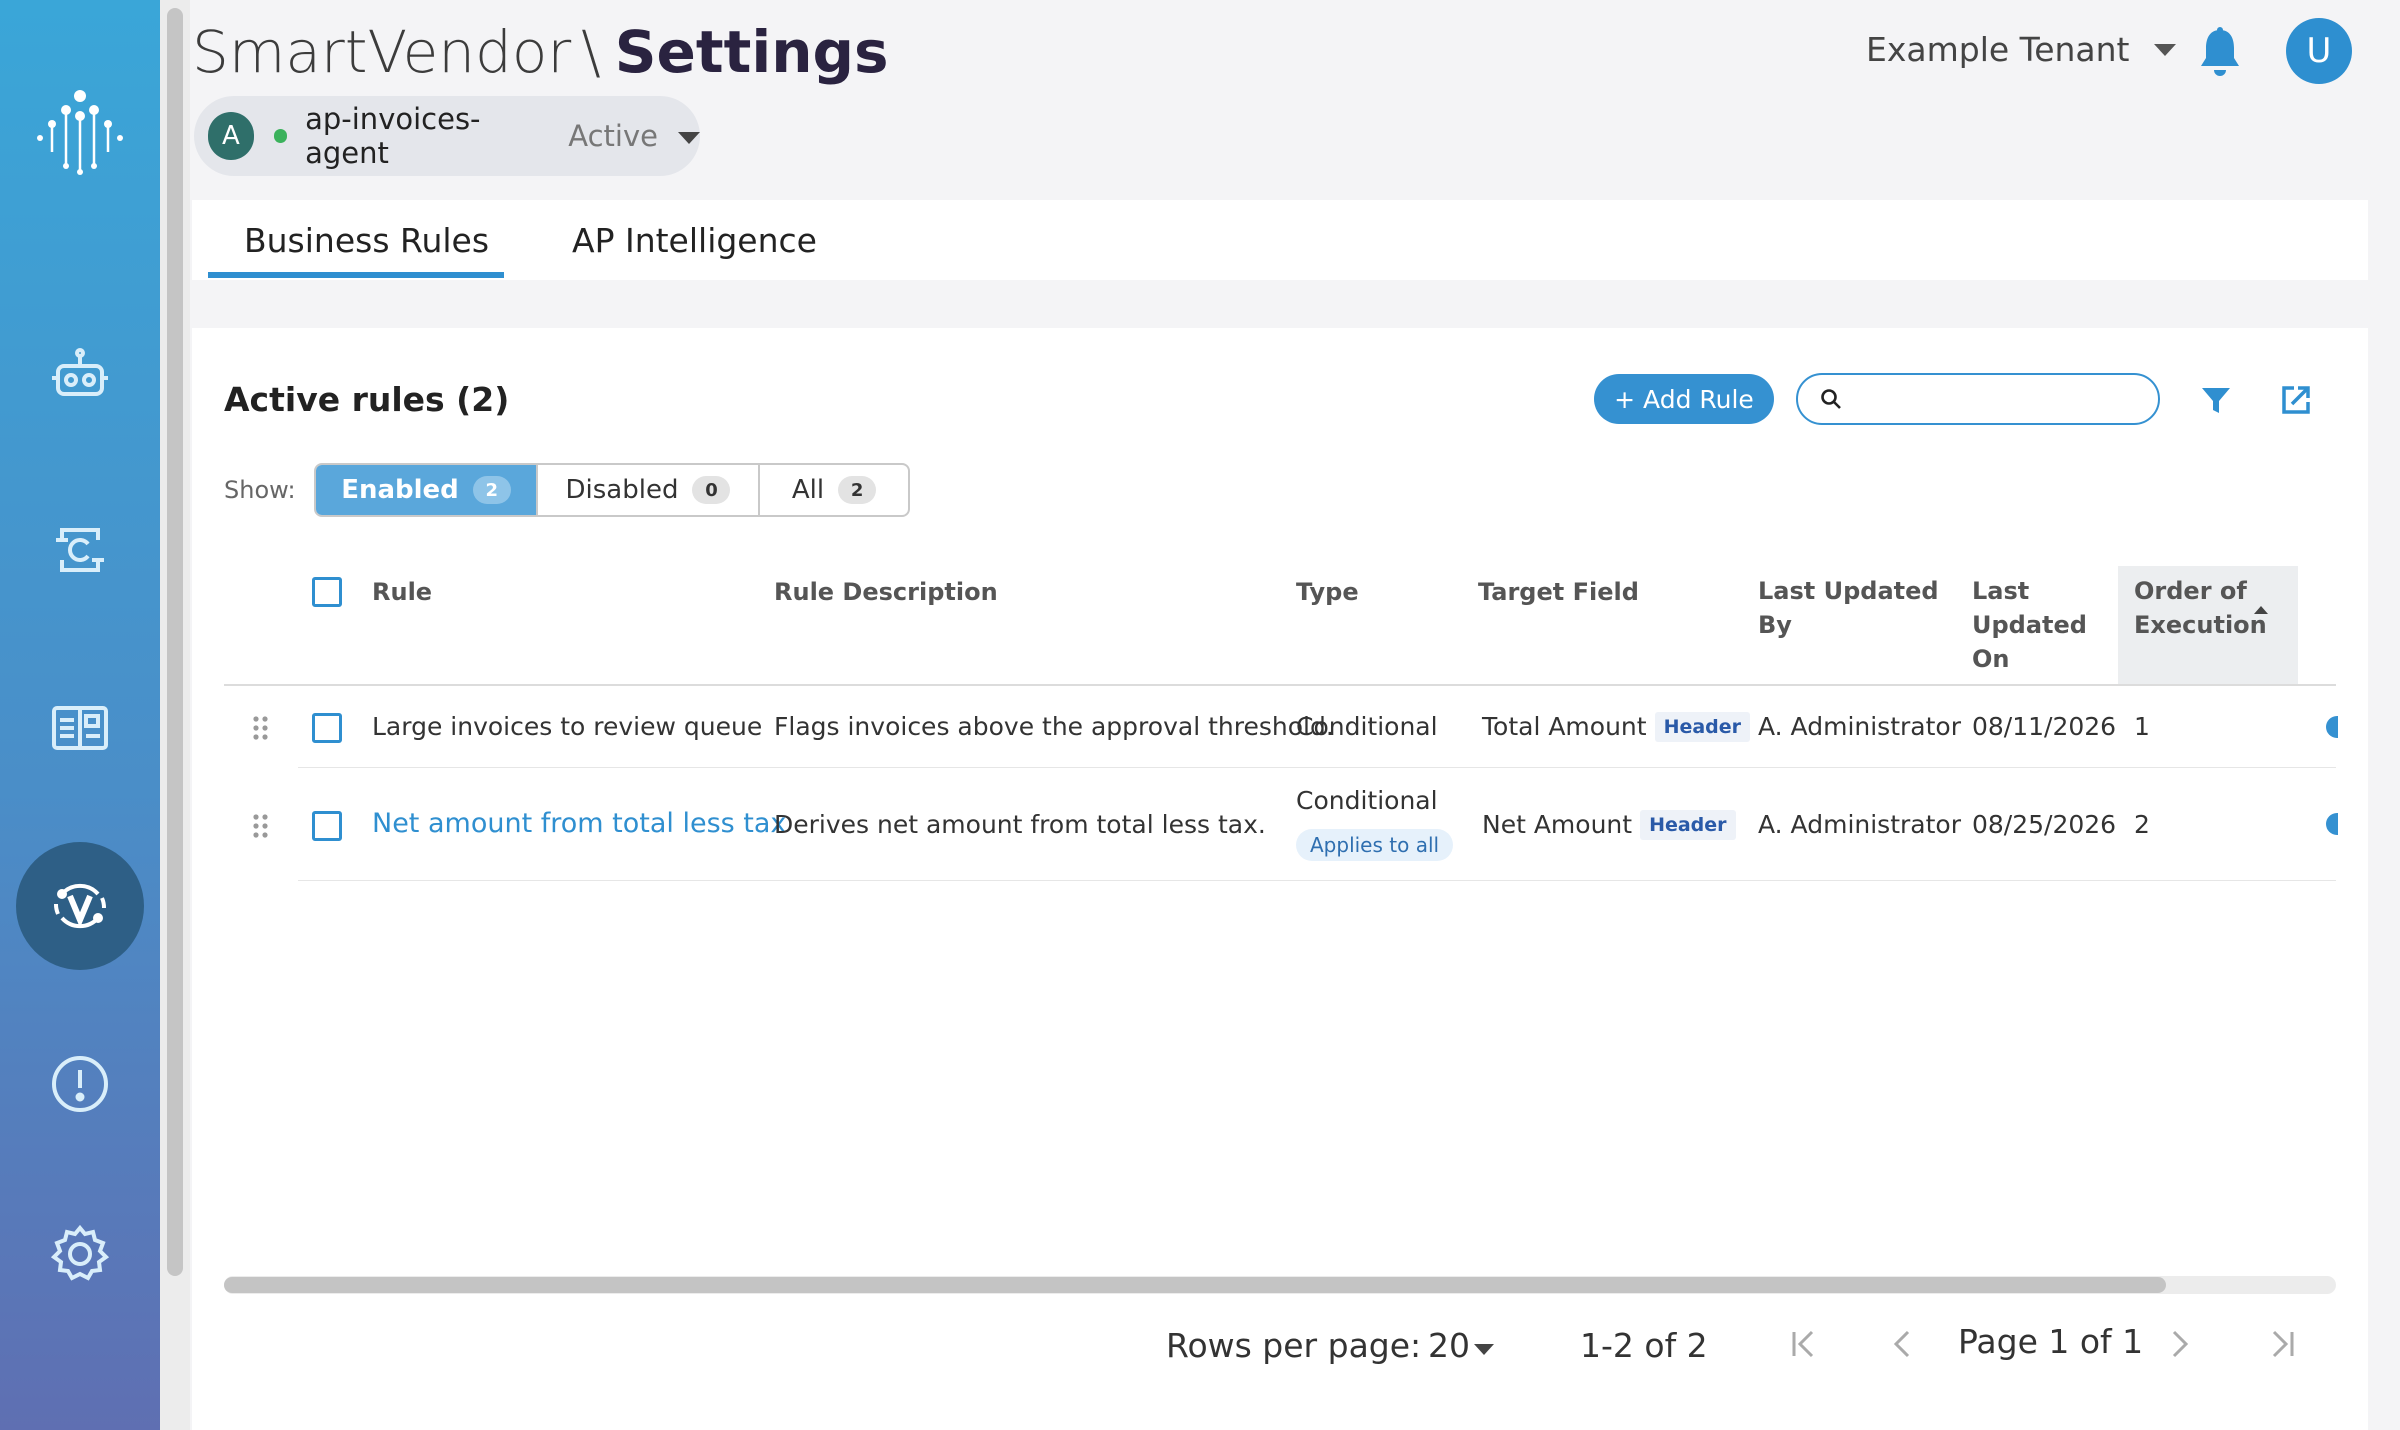  I want to click on agent-selector: A ap-invoices-agent Active, so click(447, 136).